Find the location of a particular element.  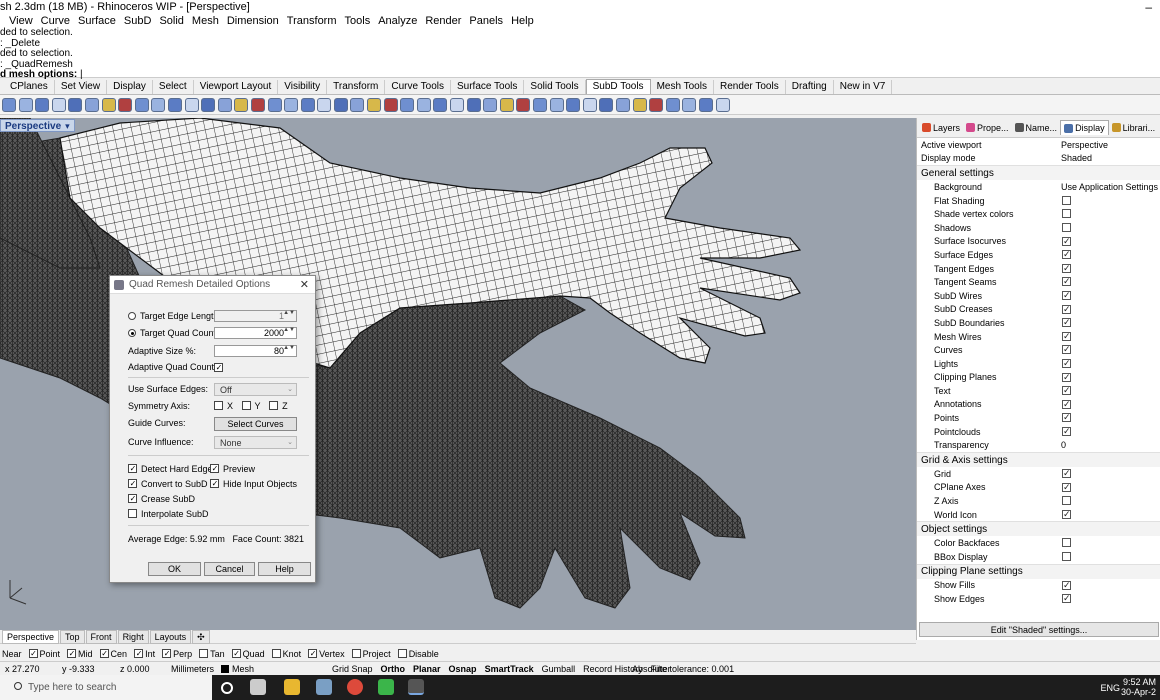

setting-bbox-display: BBox Display is located at coordinates (1038, 557).